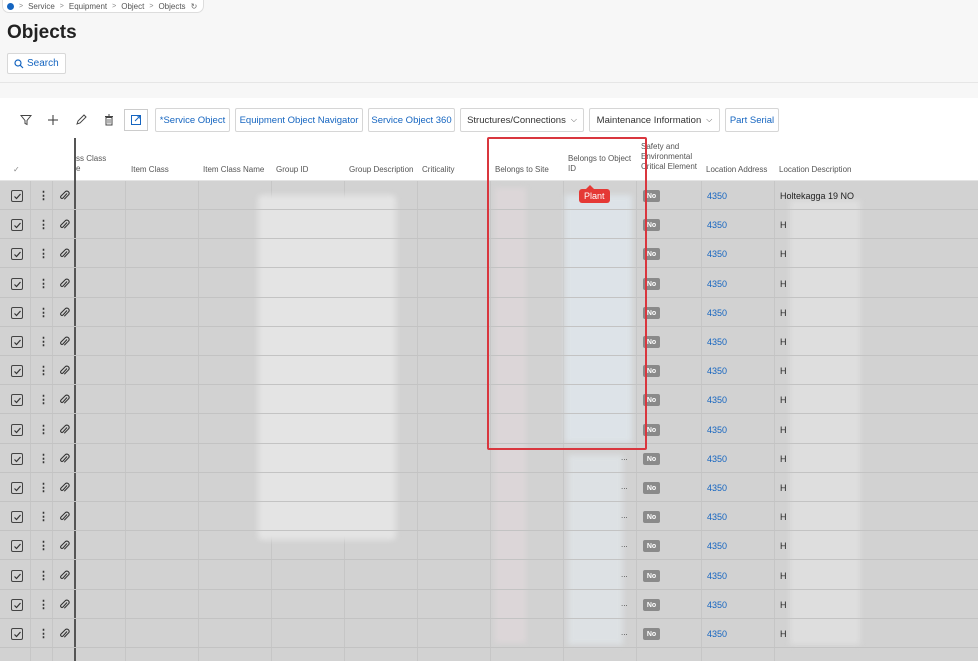  What do you see at coordinates (299, 120) in the screenshot?
I see `equipment-object-navigator-button: Equipment Object Navigator` at bounding box center [299, 120].